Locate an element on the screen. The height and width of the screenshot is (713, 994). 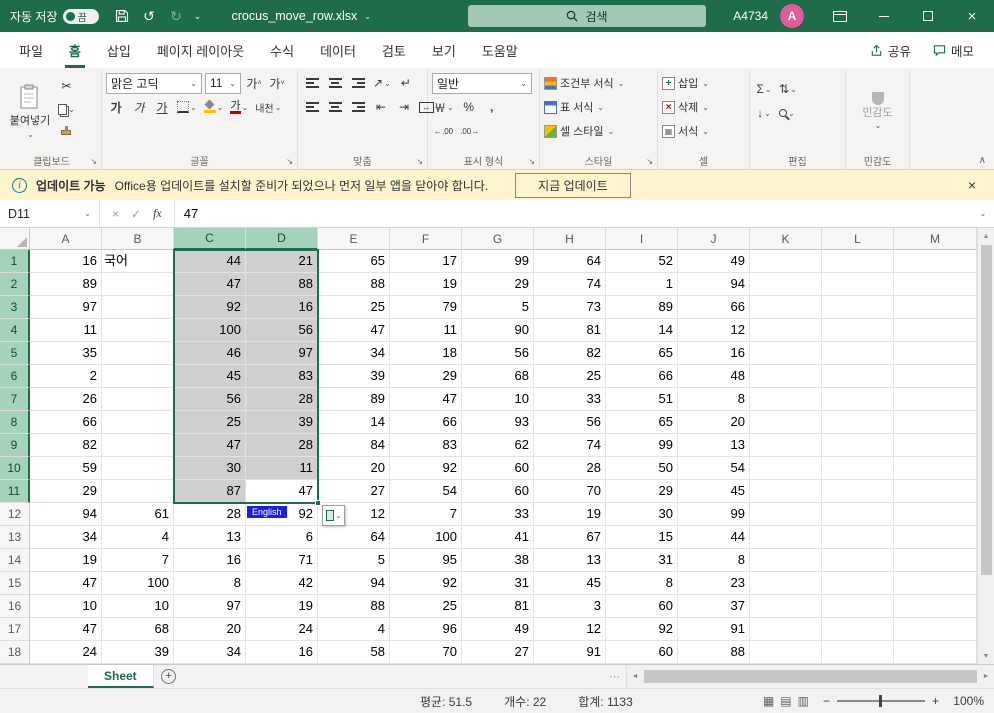
save-button is located at coordinates (122, 16).